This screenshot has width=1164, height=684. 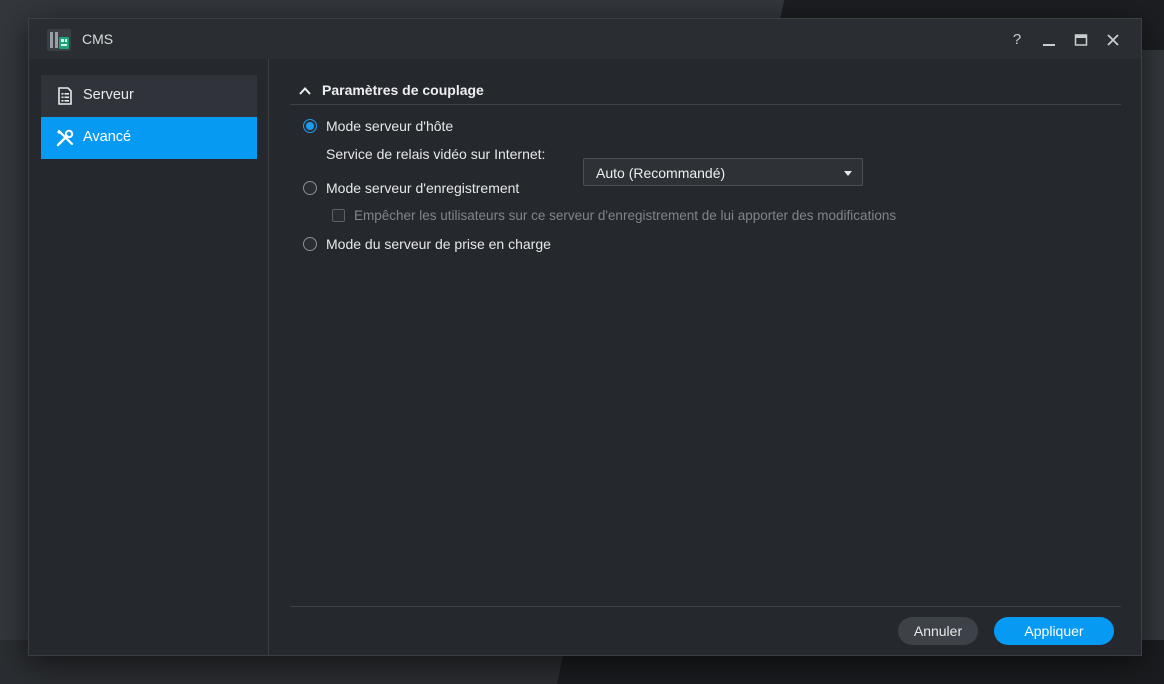 I want to click on sidebar-item-label: Avancé, so click(x=107, y=137).